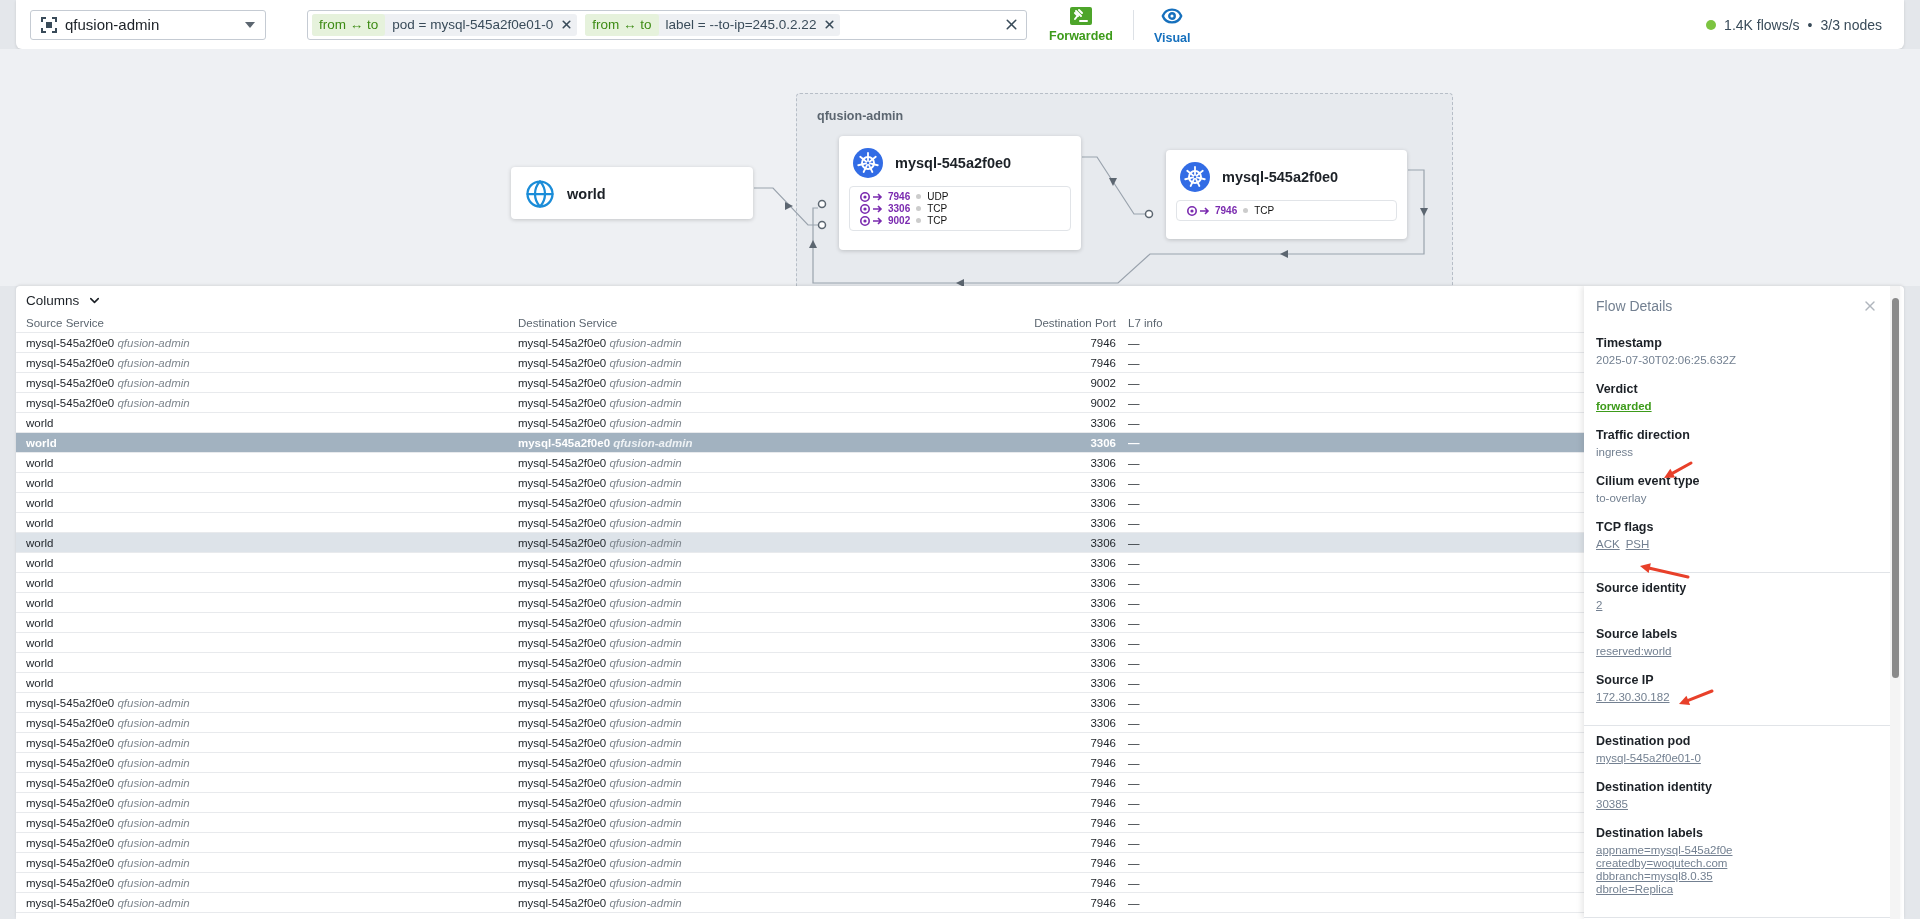 The image size is (1920, 919). I want to click on filter-tag: from ↔ to label = --to-ip=245.0.2.22, so click(713, 24).